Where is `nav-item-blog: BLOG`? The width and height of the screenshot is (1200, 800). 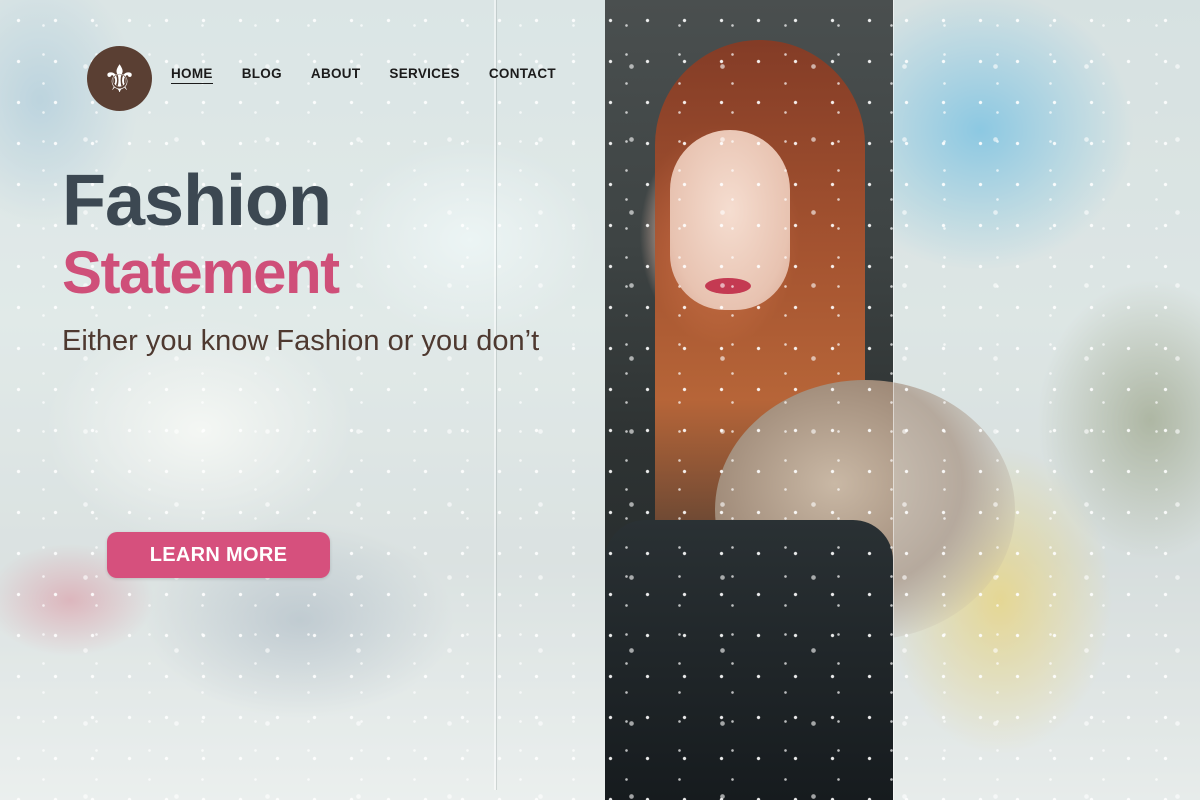 nav-item-blog: BLOG is located at coordinates (262, 75).